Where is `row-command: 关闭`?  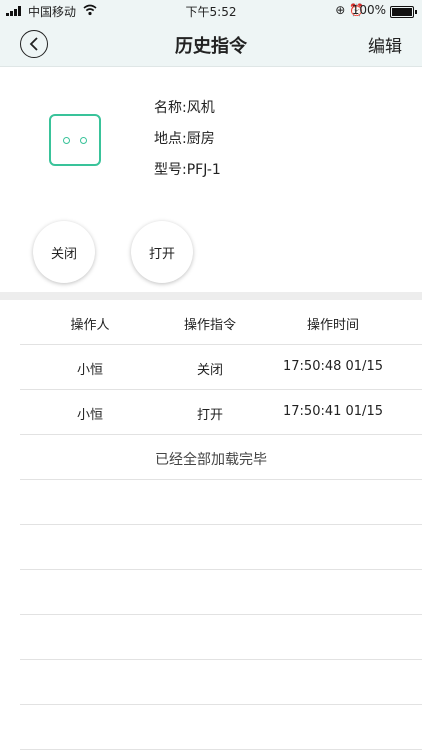 row-command: 关闭 is located at coordinates (209, 370).